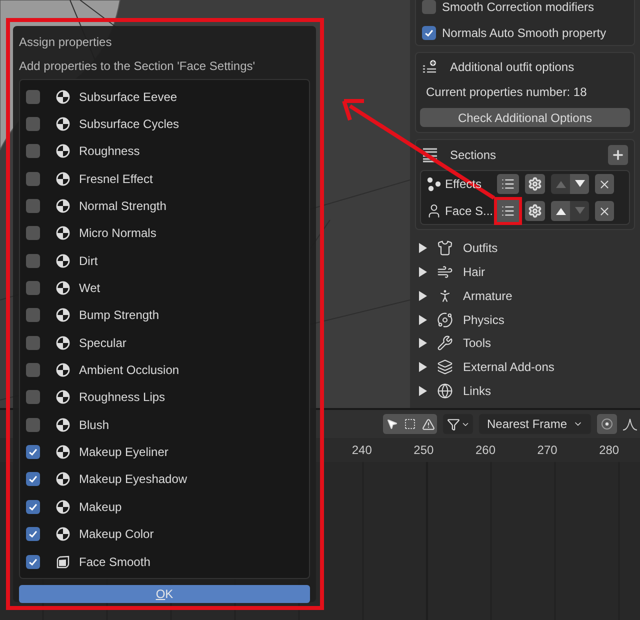 Image resolution: width=640 pixels, height=620 pixels. What do you see at coordinates (618, 155) in the screenshot?
I see `add-button` at bounding box center [618, 155].